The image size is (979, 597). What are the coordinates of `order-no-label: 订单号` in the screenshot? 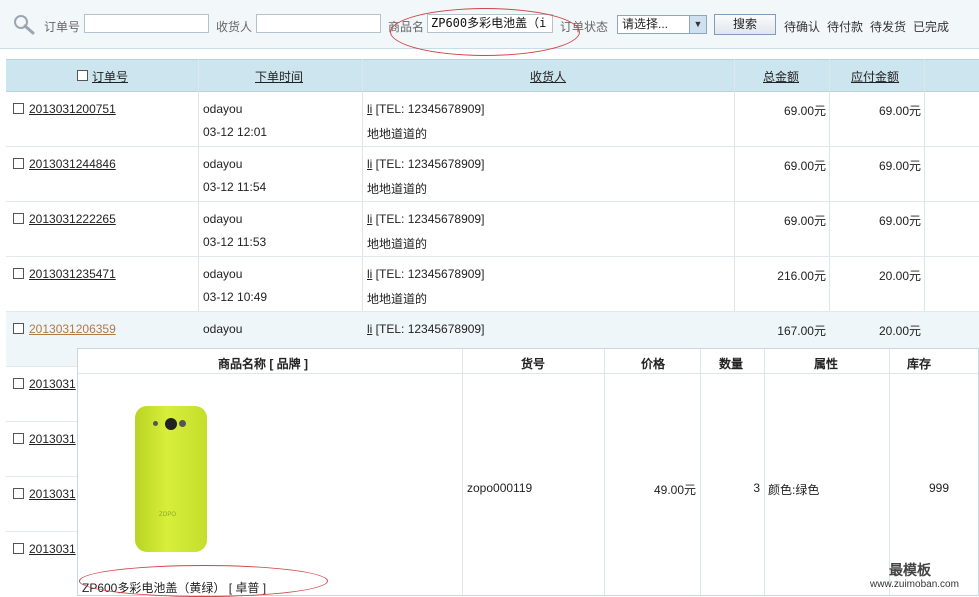 It's located at (62, 27).